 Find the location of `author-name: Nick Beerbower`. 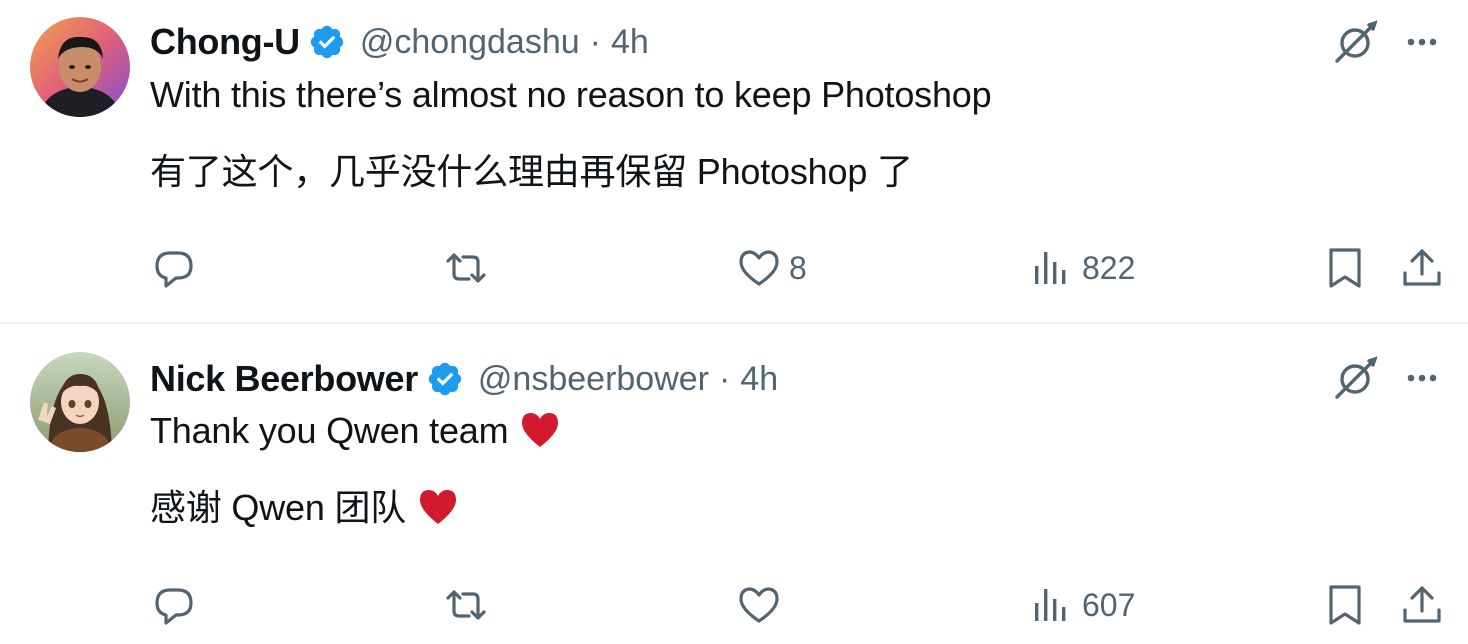

author-name: Nick Beerbower is located at coordinates (284, 379).